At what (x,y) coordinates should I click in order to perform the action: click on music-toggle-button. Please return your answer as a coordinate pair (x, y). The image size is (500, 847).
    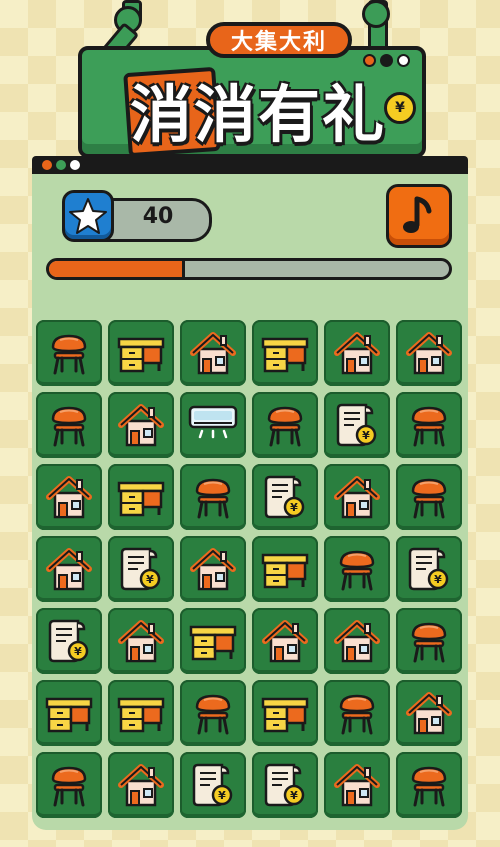
    Looking at the image, I should click on (419, 216).